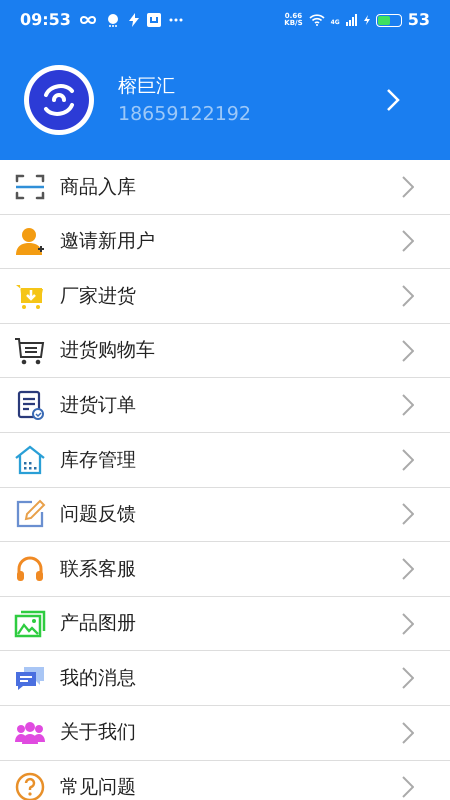 Image resolution: width=450 pixels, height=800 pixels. What do you see at coordinates (147, 86) in the screenshot?
I see `user-name: 榕巨汇` at bounding box center [147, 86].